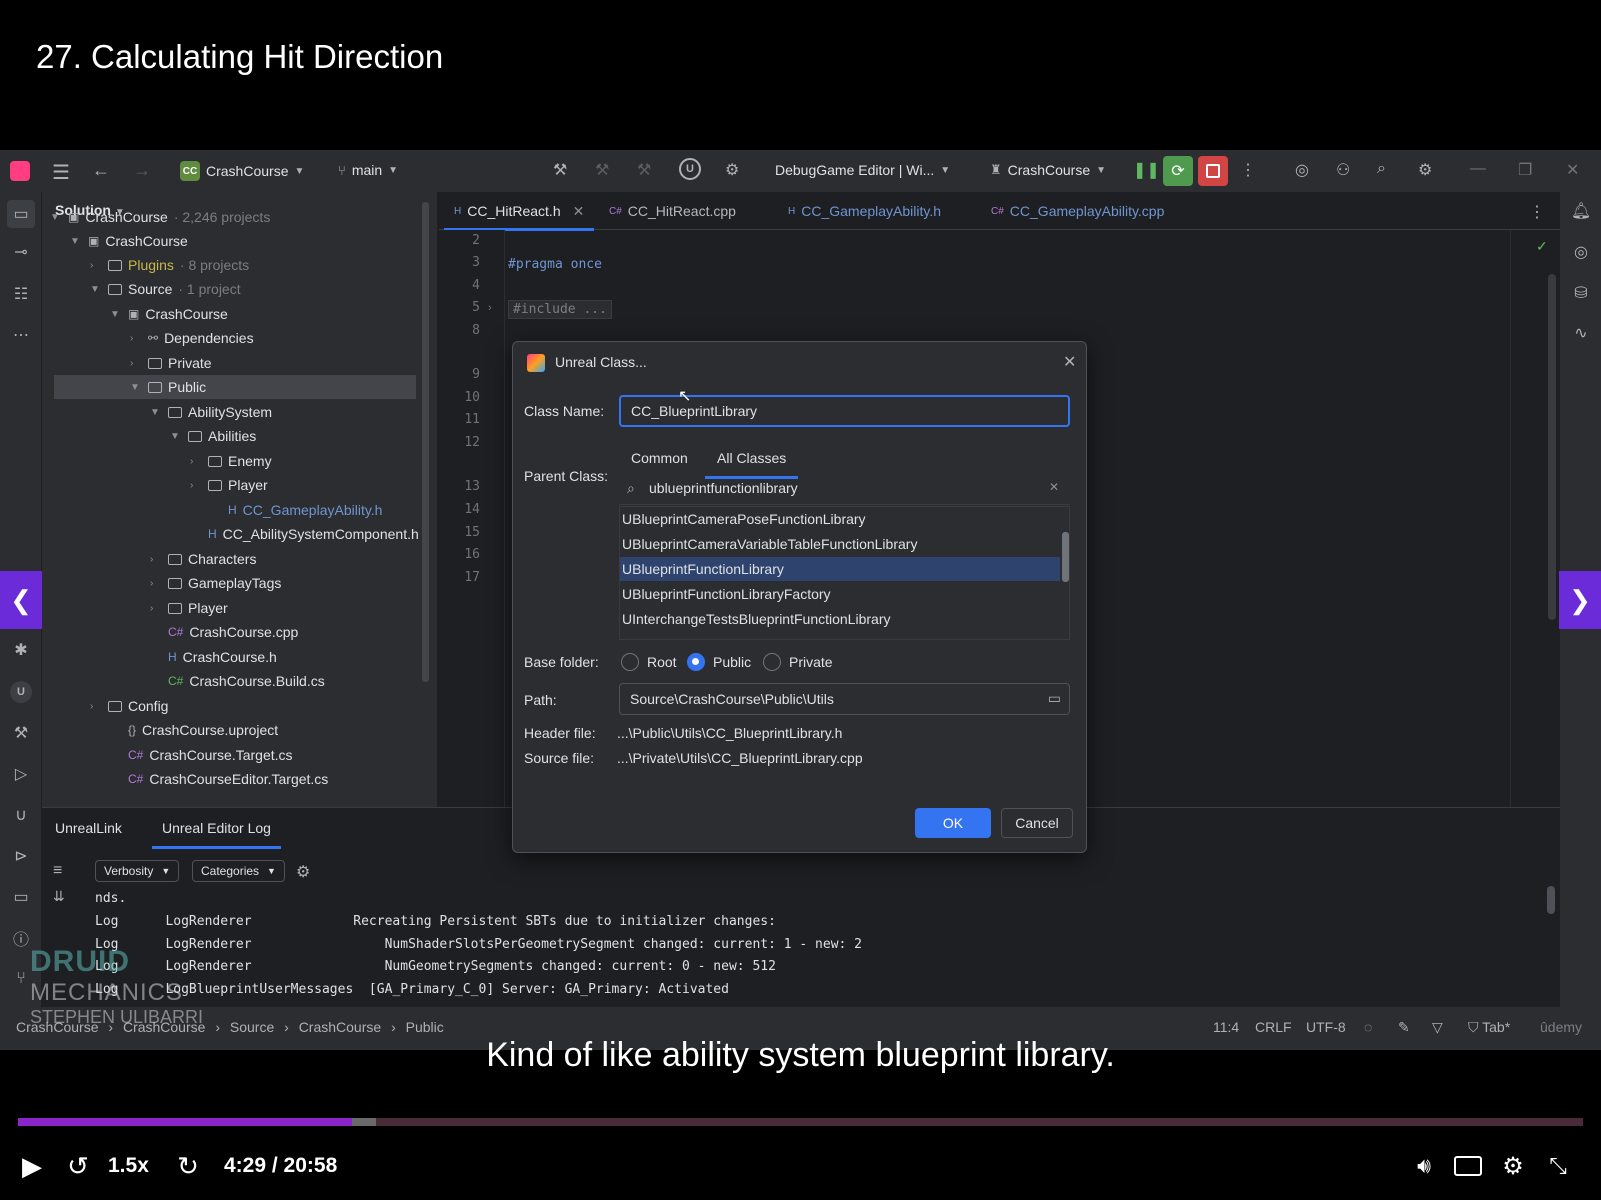  Describe the element at coordinates (61, 172) in the screenshot. I see `main-menu-icon: ☰` at that location.